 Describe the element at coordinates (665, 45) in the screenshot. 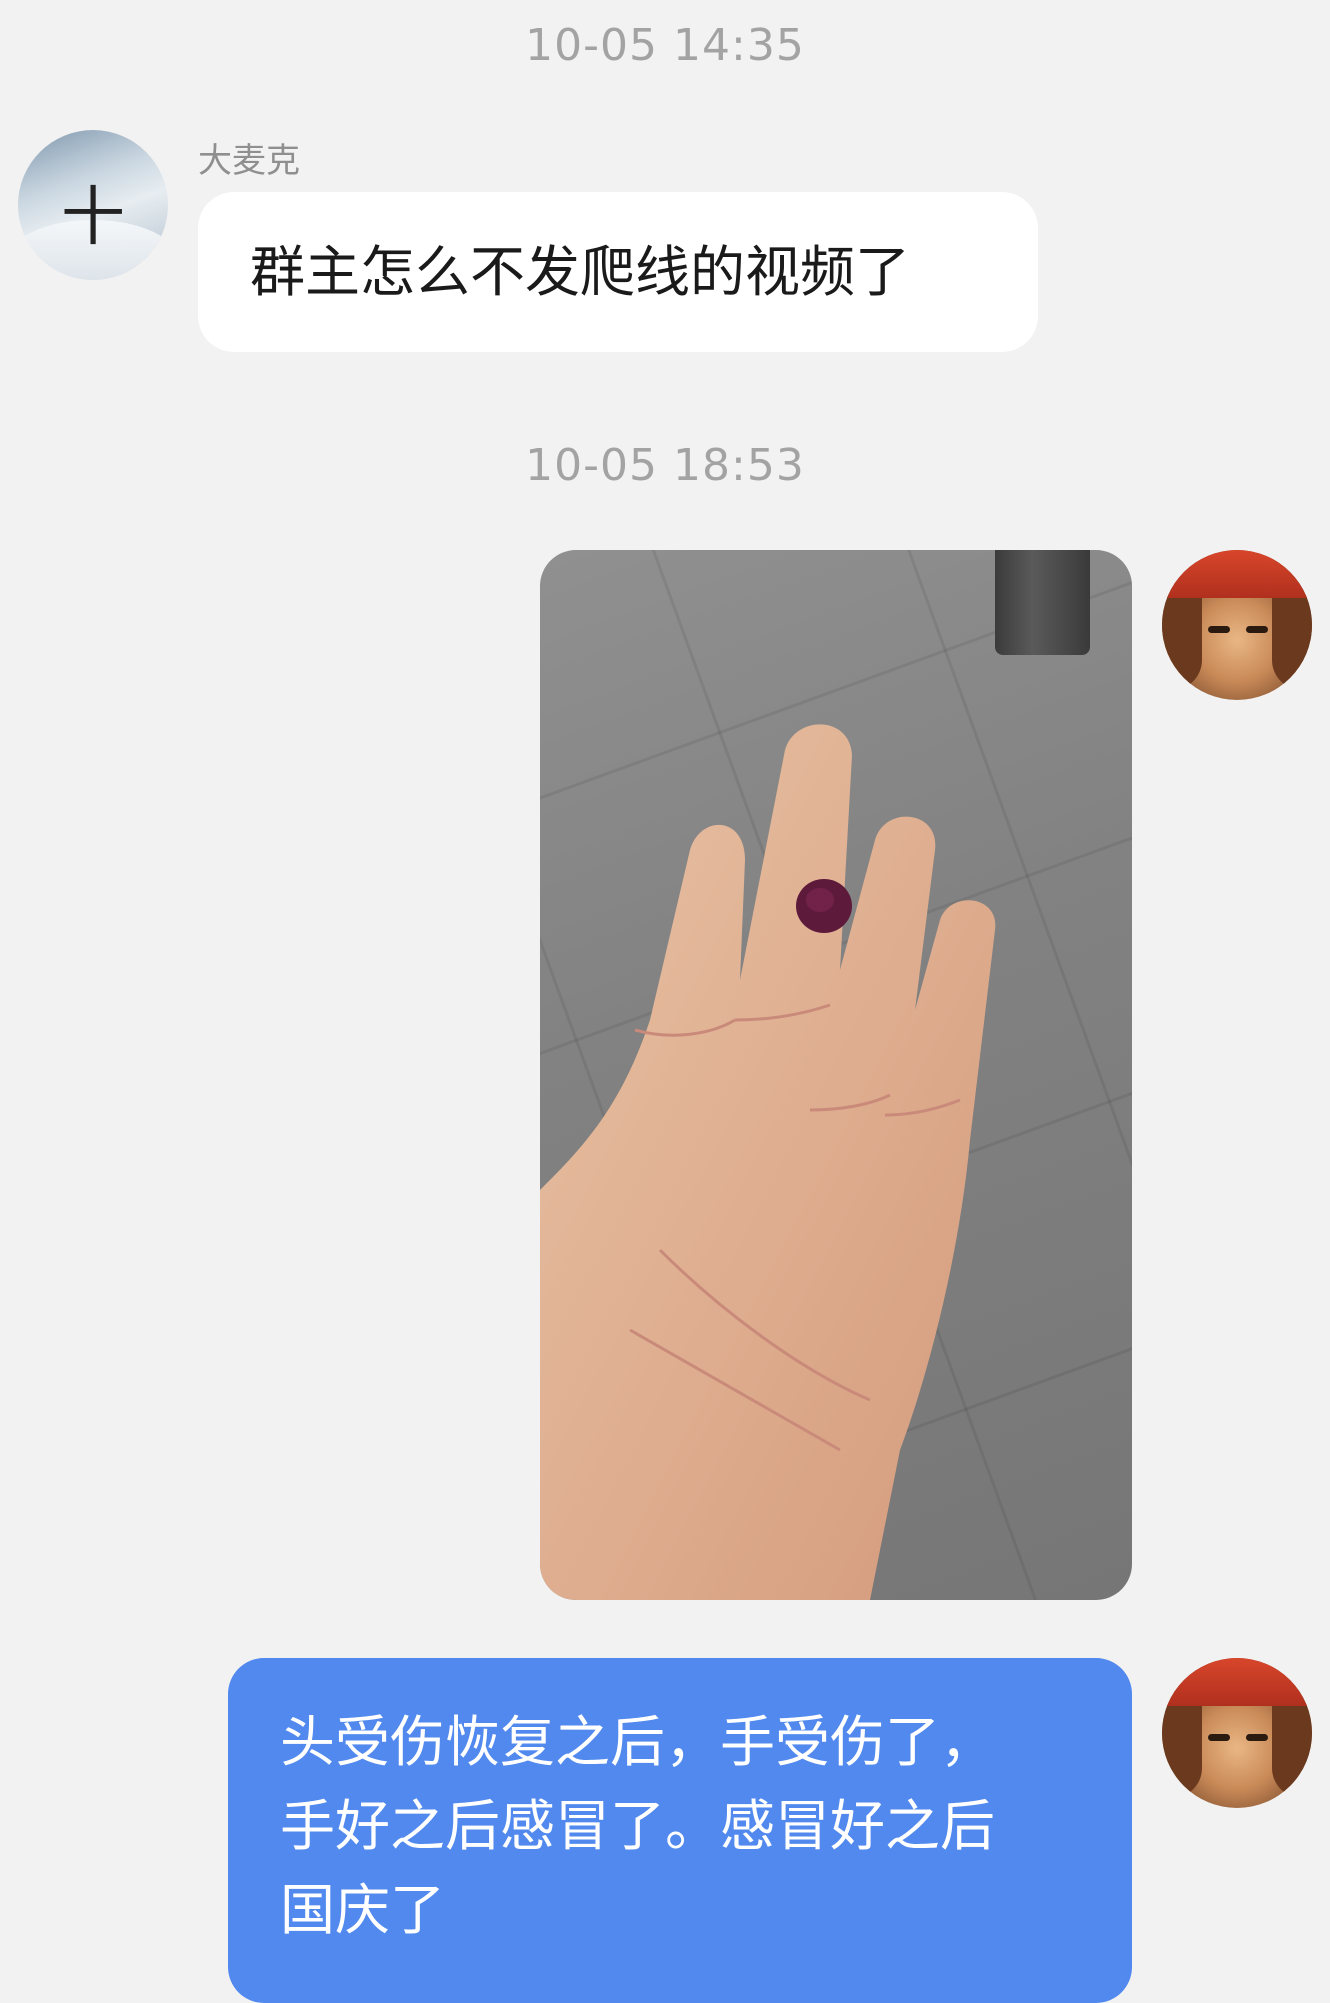

I see `timestamp: 10-05 14:35` at that location.